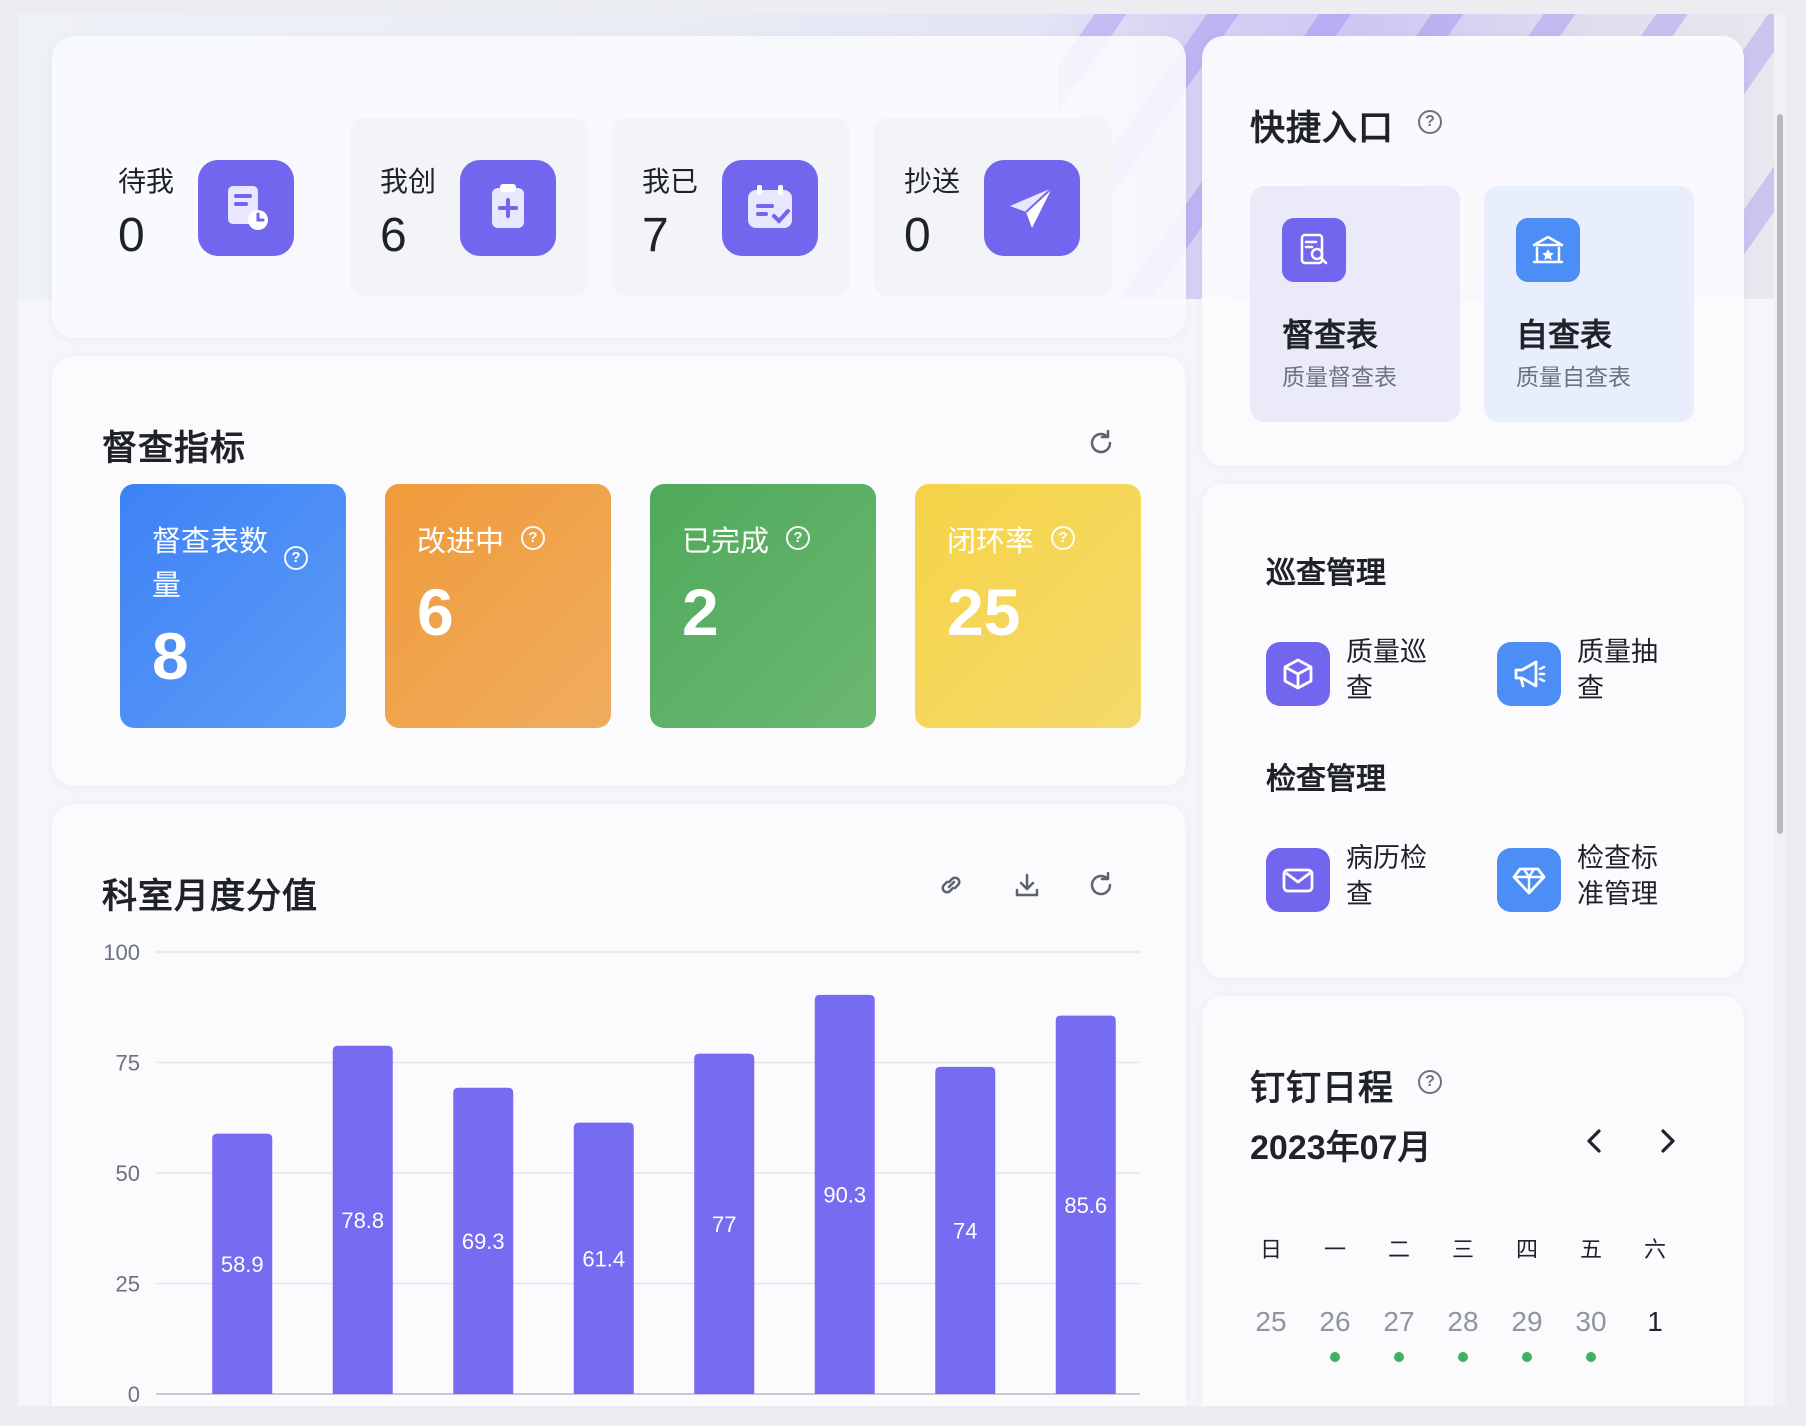  I want to click on metric-label: 改进中, so click(461, 542).